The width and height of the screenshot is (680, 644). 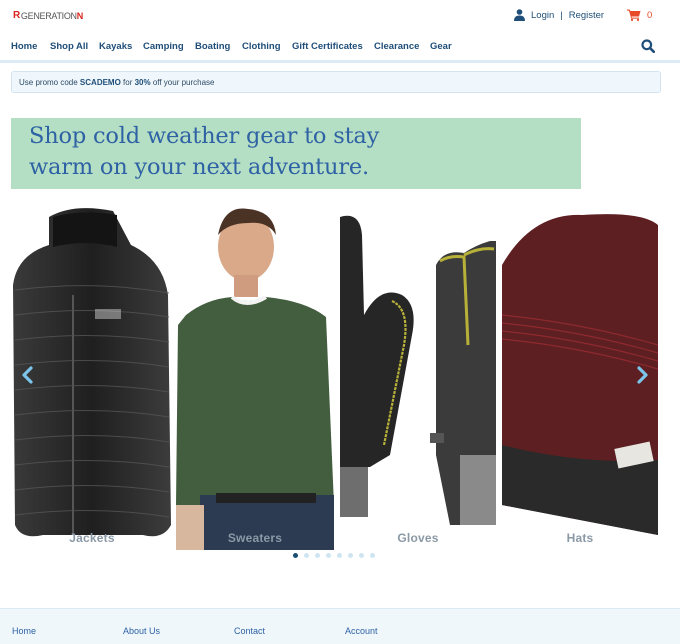 I want to click on nav-item-shop-all: Shop All, so click(x=69, y=46).